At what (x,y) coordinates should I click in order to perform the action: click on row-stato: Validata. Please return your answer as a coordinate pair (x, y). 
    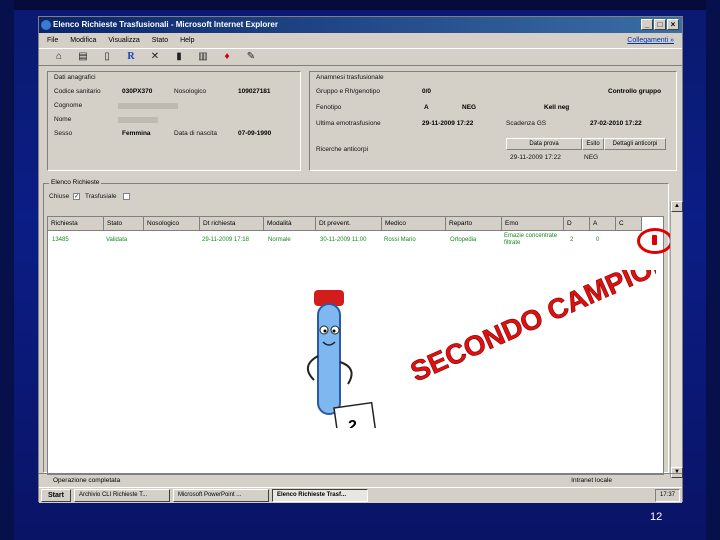
    Looking at the image, I should click on (117, 240).